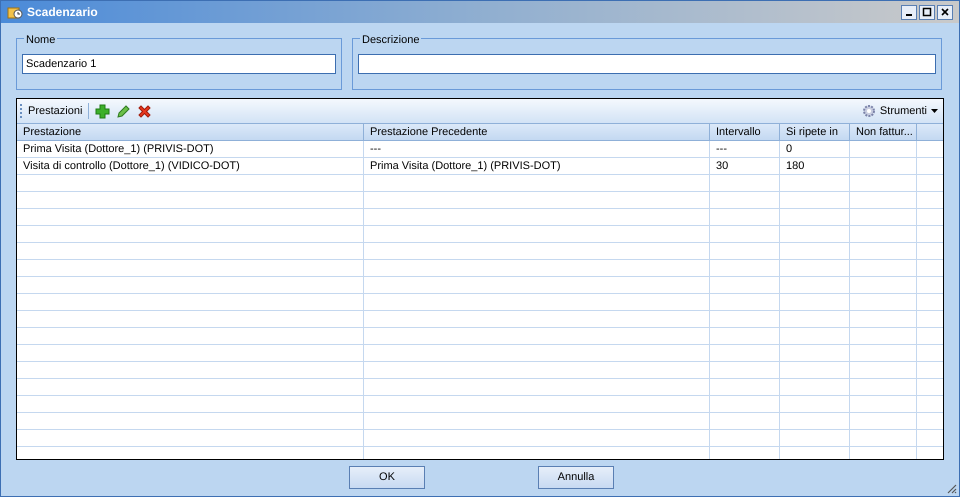  I want to click on column-header: Si ripete in, so click(815, 132).